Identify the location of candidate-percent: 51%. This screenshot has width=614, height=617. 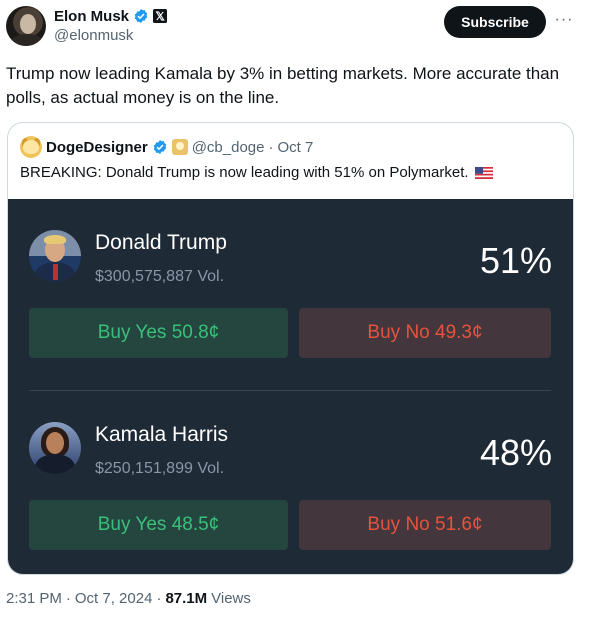
(515, 260).